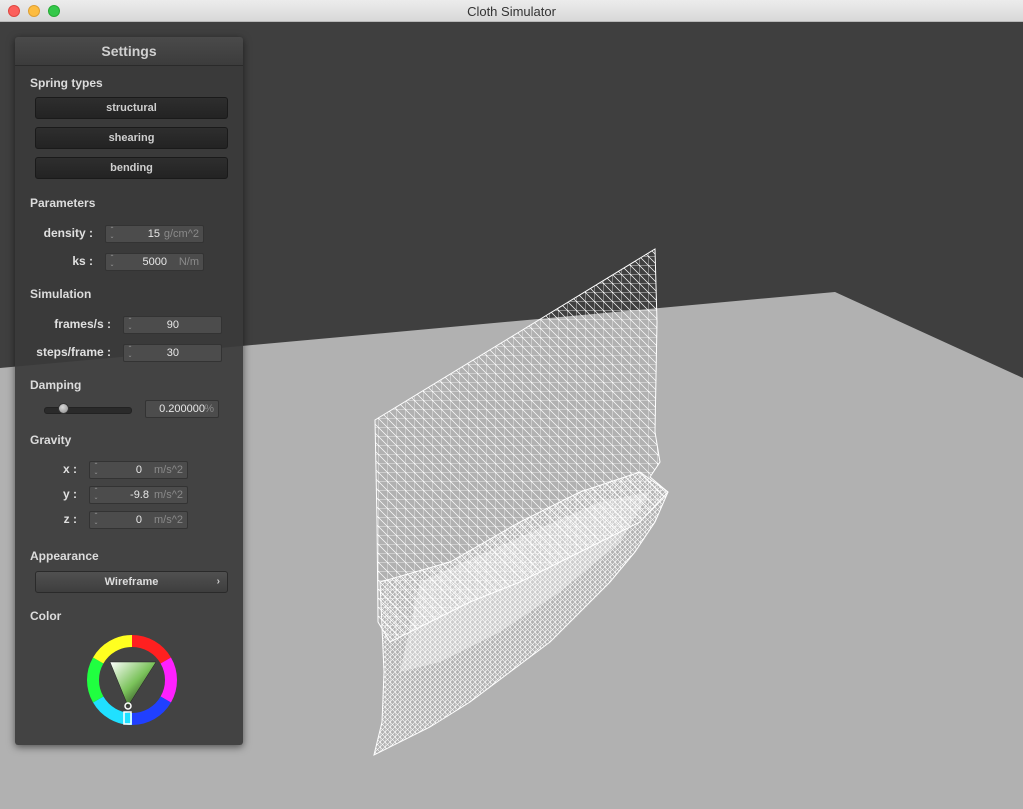  I want to click on damping-slider, so click(88, 408).